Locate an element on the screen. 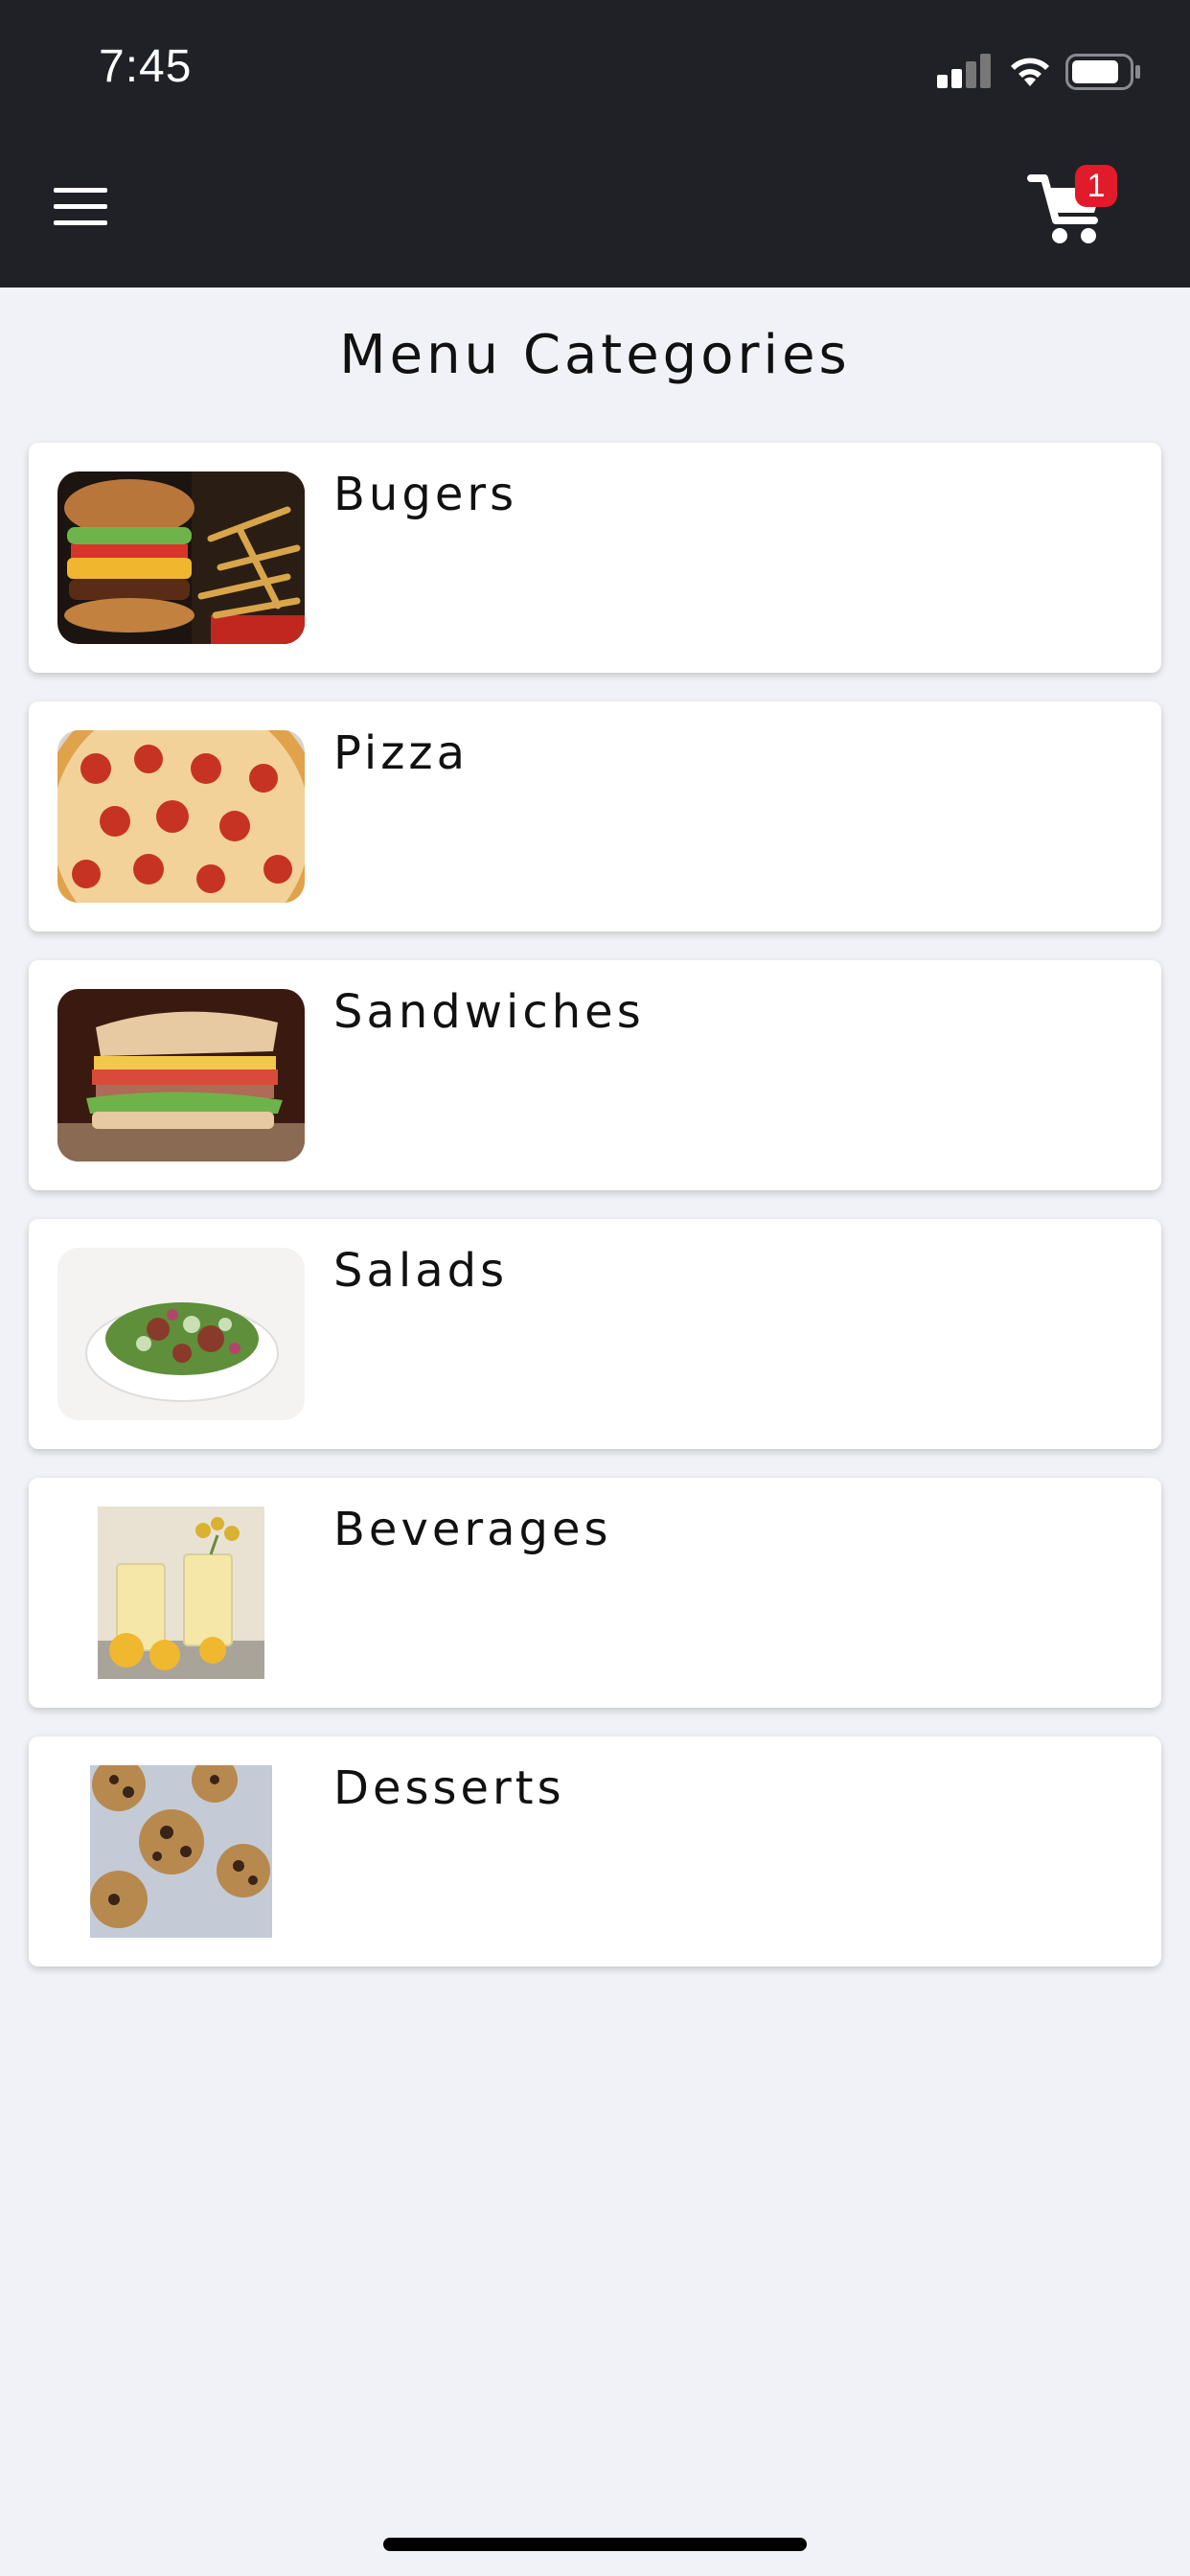 The image size is (1190, 2576). category-label: Bugers is located at coordinates (426, 494).